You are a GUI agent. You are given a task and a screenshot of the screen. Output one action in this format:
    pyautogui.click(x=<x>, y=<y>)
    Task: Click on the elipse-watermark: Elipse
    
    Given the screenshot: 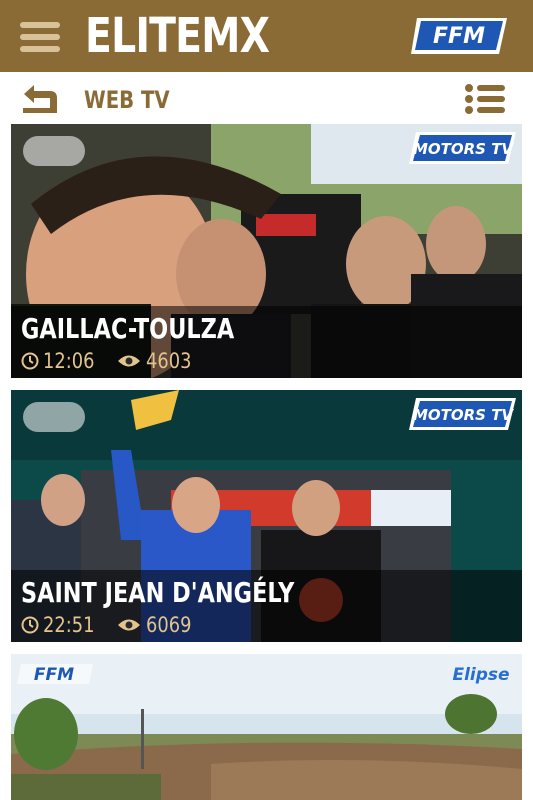 What is the action you would take?
    pyautogui.click(x=480, y=675)
    